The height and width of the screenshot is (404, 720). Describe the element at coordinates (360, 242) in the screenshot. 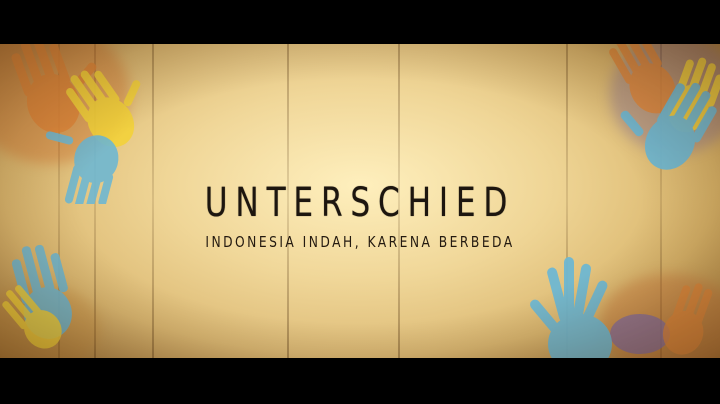

I see `subtitle-text: INDONESIA INDAH, KARENA BERBEDA` at that location.